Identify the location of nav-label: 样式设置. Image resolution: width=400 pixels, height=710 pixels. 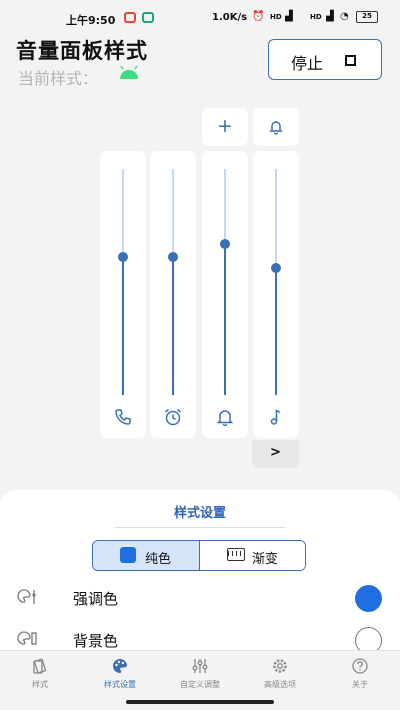
(120, 684).